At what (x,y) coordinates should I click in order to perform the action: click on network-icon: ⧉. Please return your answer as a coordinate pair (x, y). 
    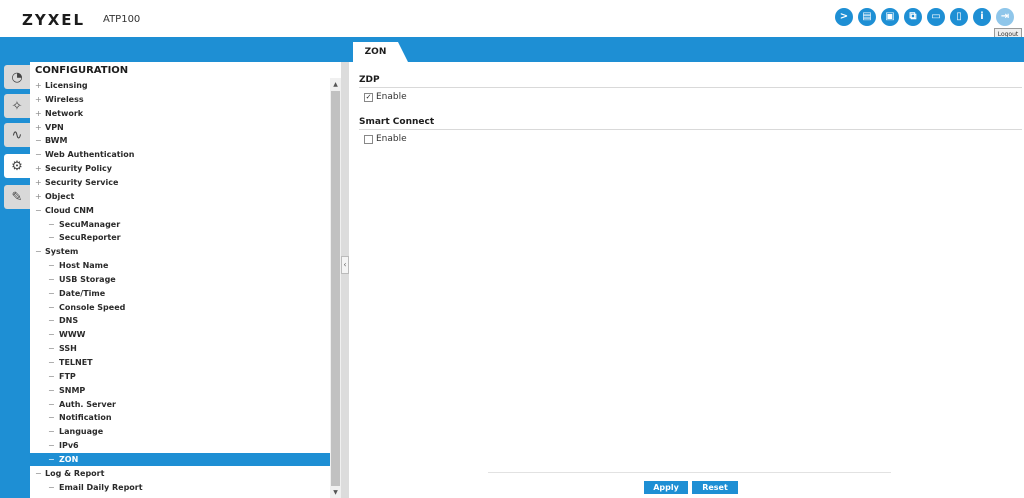
    Looking at the image, I should click on (913, 17).